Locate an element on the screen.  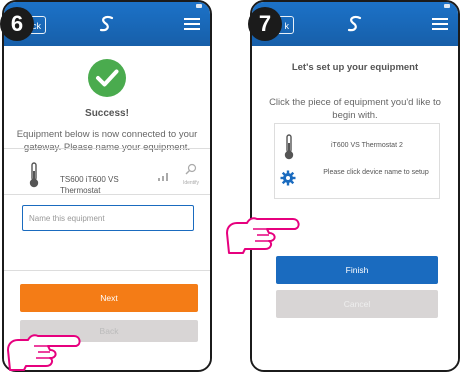
identify-button: Identify is located at coordinates (191, 174).